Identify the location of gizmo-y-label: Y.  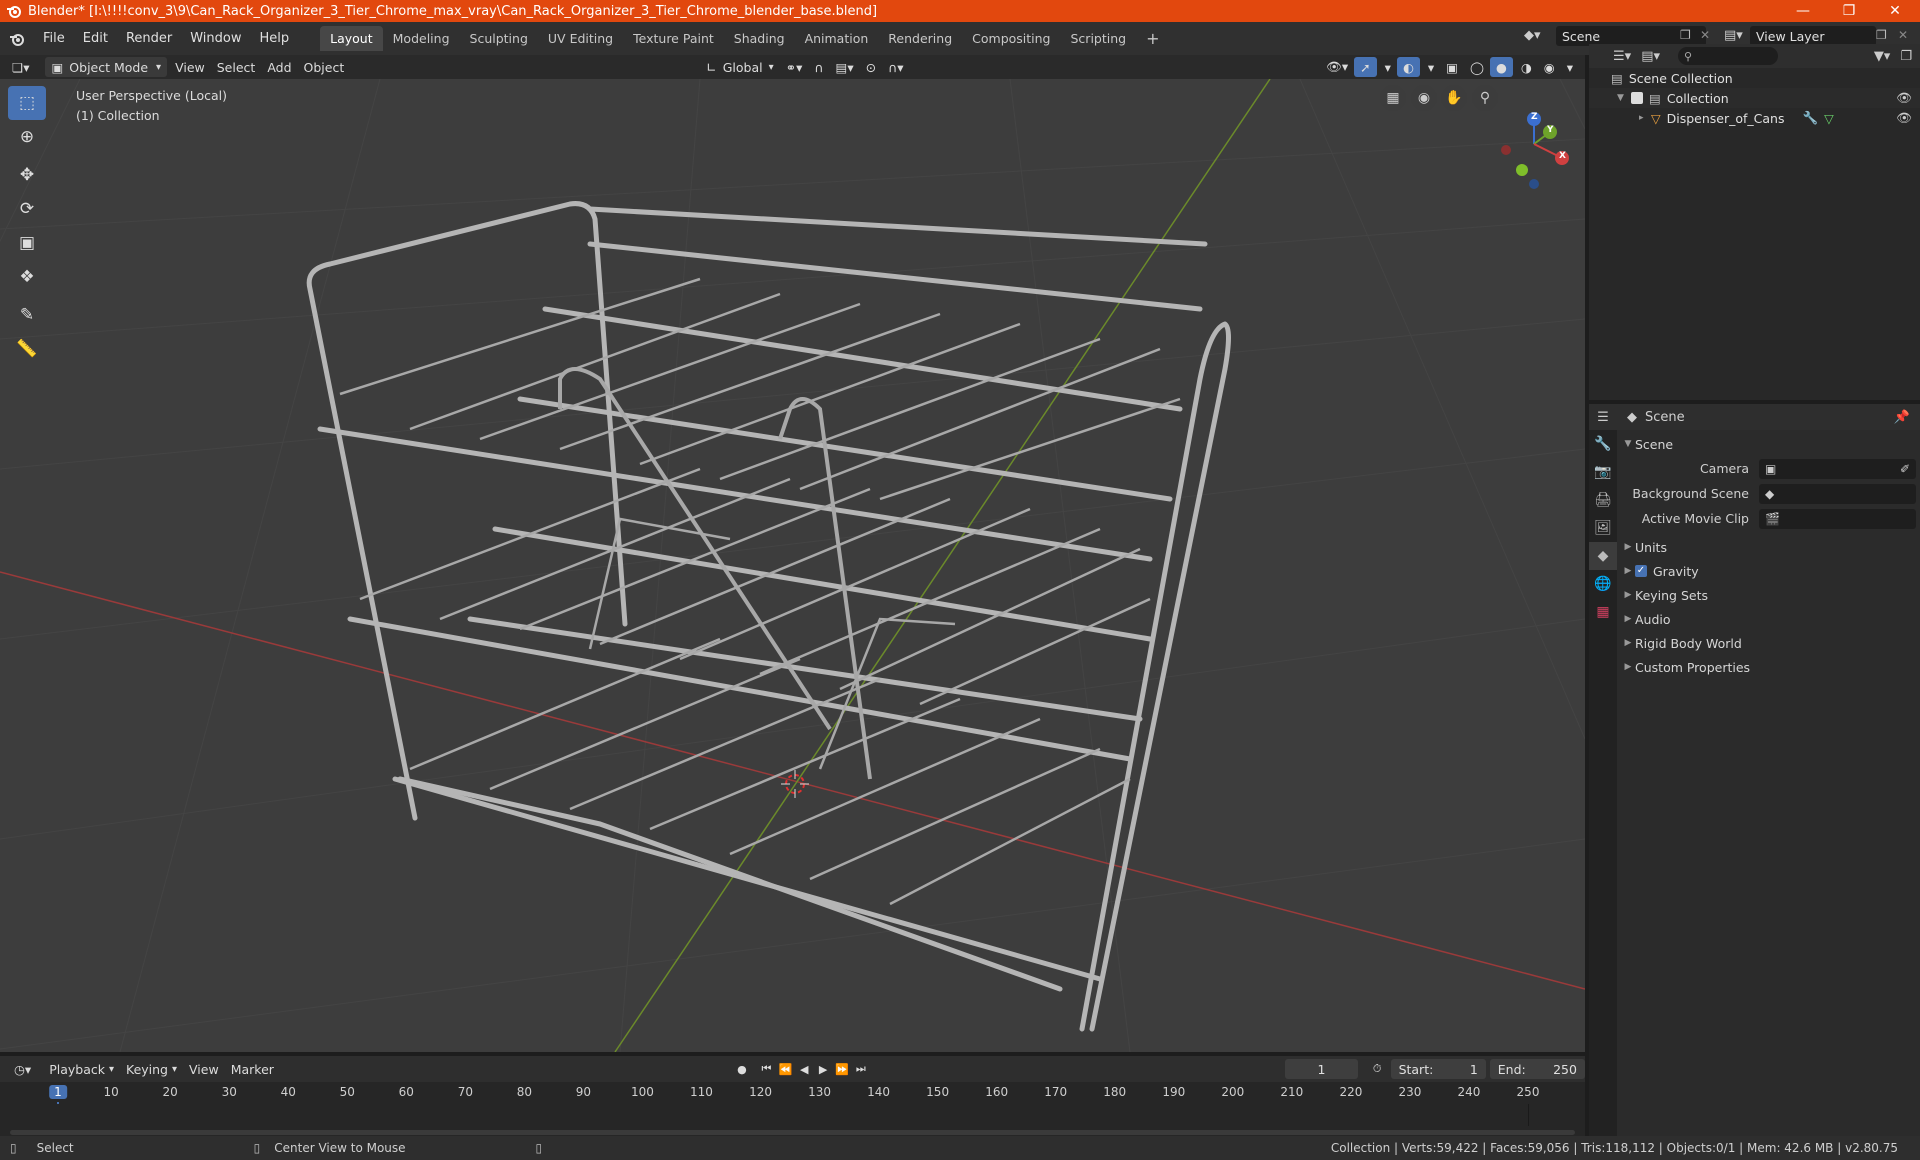
(1550, 130).